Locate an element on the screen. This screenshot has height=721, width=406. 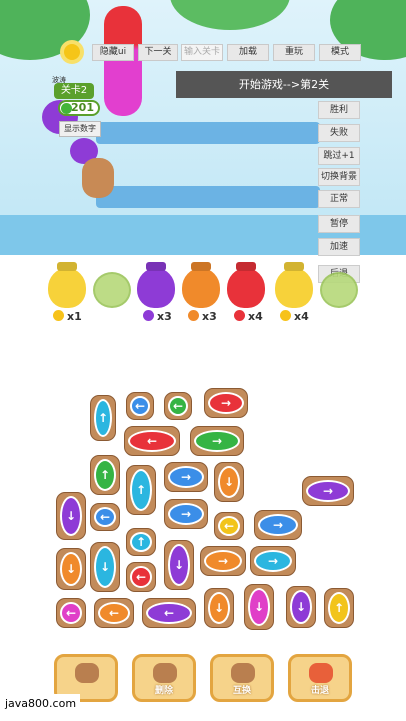
arrow-orange-icon: ← is located at coordinates (114, 613).